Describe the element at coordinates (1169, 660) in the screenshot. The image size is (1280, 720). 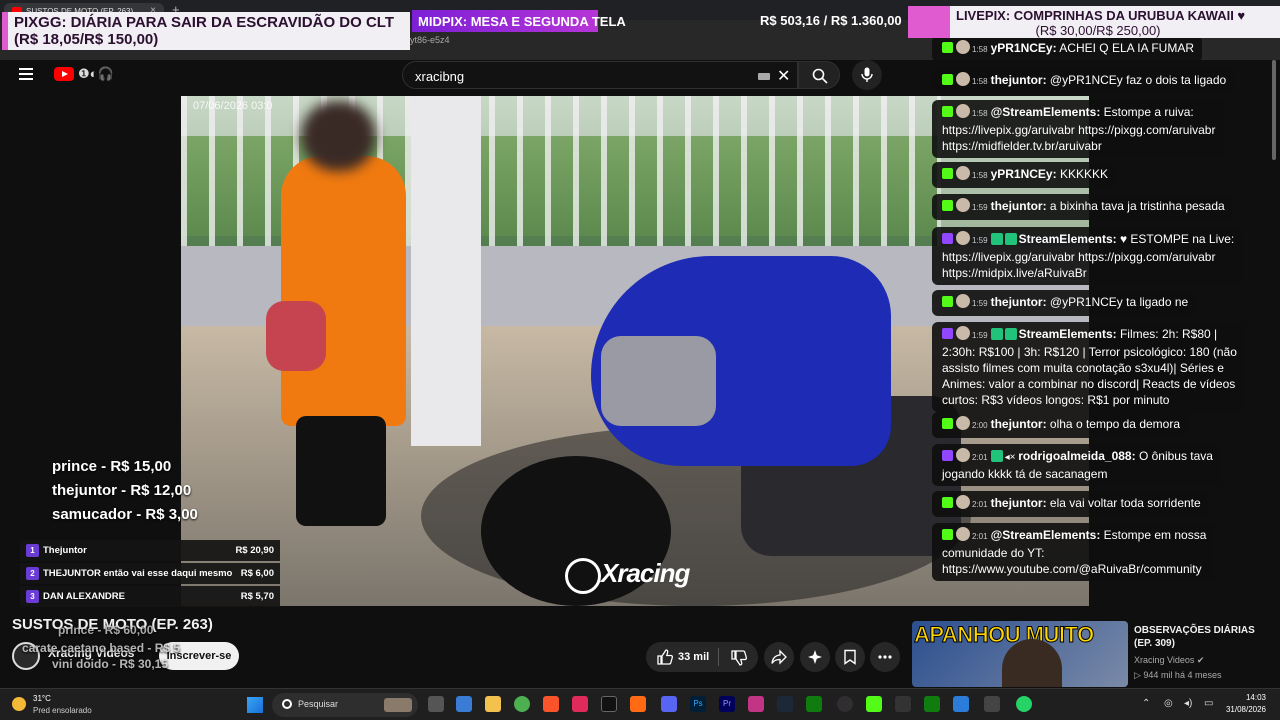
I see `related-video-channel: Xracing Videos ✔` at that location.